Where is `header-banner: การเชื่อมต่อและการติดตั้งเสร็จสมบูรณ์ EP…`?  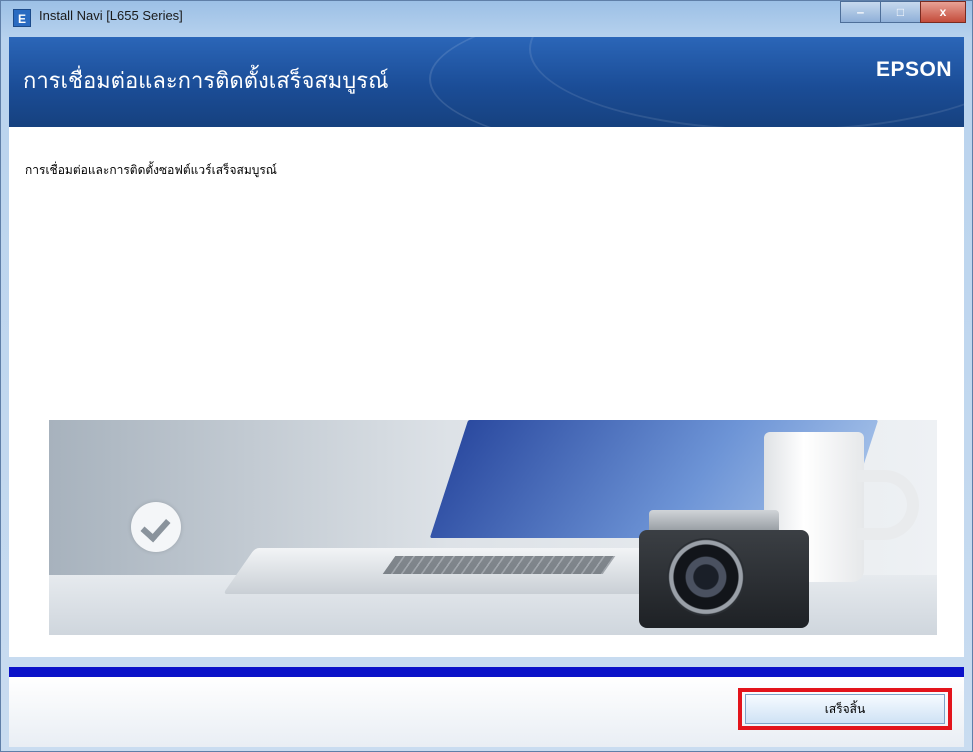
header-banner: การเชื่อมต่อและการติดตั้งเสร็จสมบูรณ์ EP… is located at coordinates (486, 82).